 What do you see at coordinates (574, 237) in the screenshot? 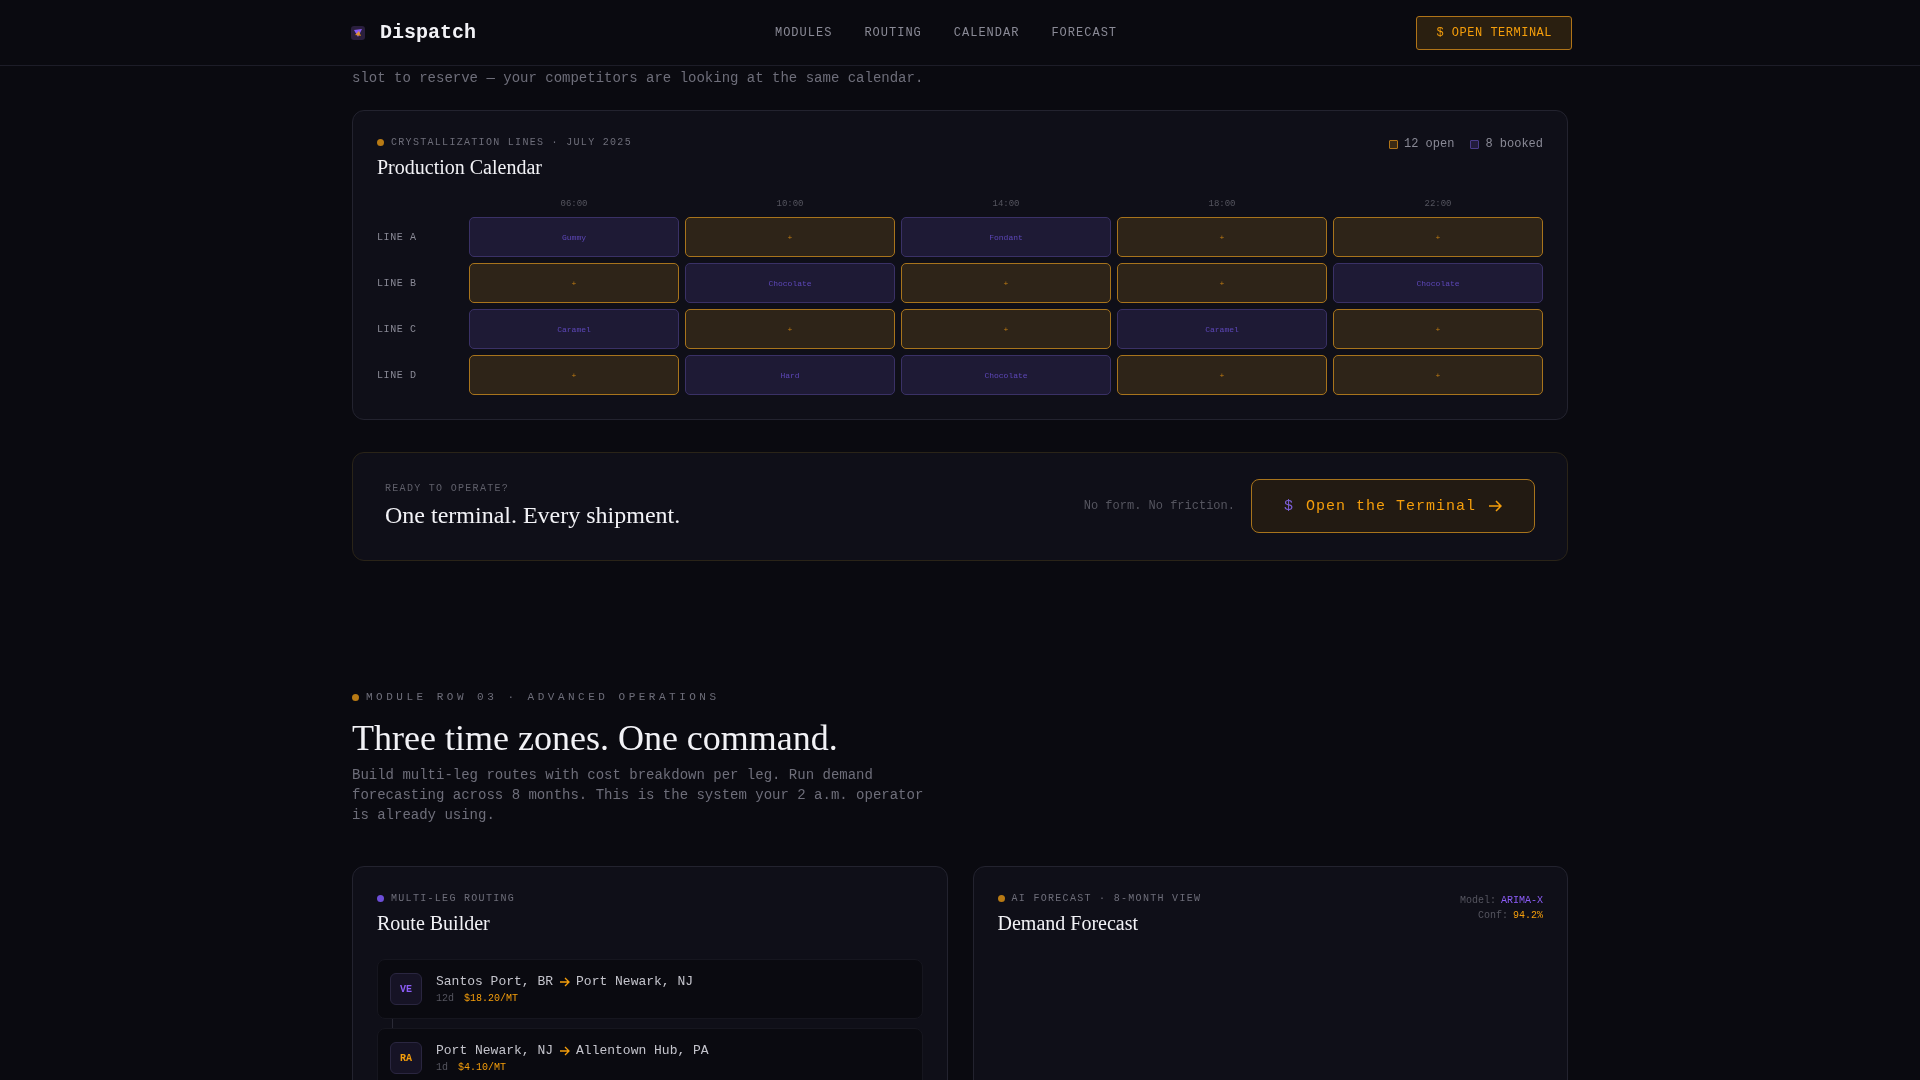
I see `booked-slot: Gummy` at bounding box center [574, 237].